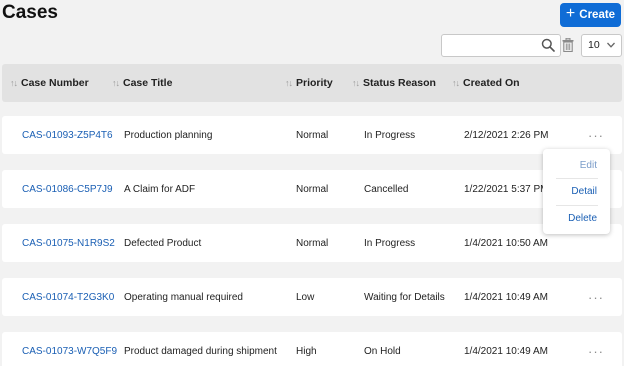 This screenshot has height=366, width=624. I want to click on plus-icon: +, so click(570, 13).